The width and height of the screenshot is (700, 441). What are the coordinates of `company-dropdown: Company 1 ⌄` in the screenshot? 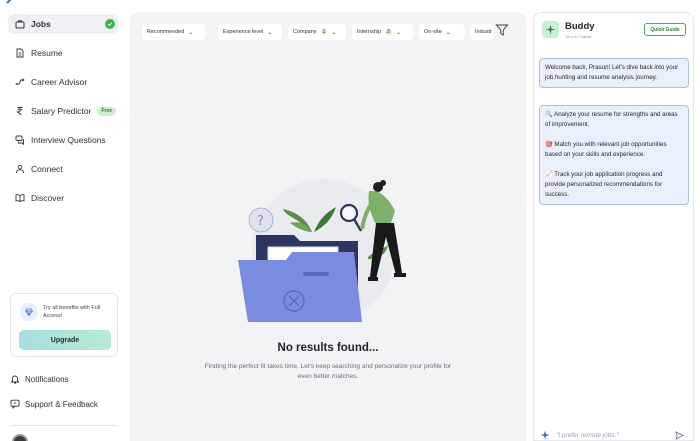 It's located at (317, 32).